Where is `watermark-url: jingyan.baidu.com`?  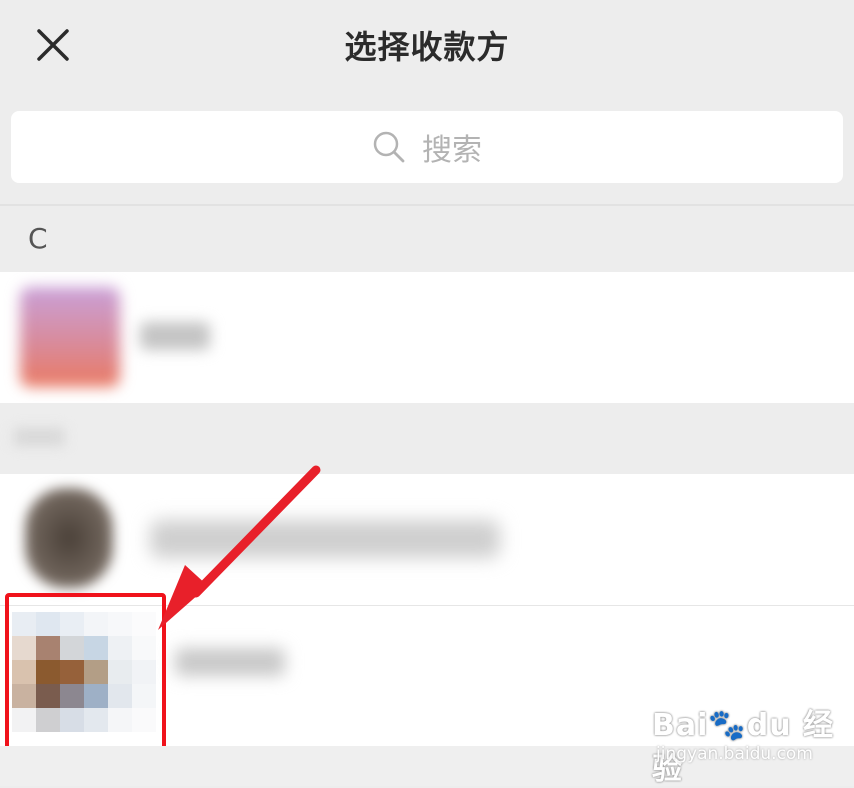 watermark-url: jingyan.baidu.com is located at coordinates (734, 754).